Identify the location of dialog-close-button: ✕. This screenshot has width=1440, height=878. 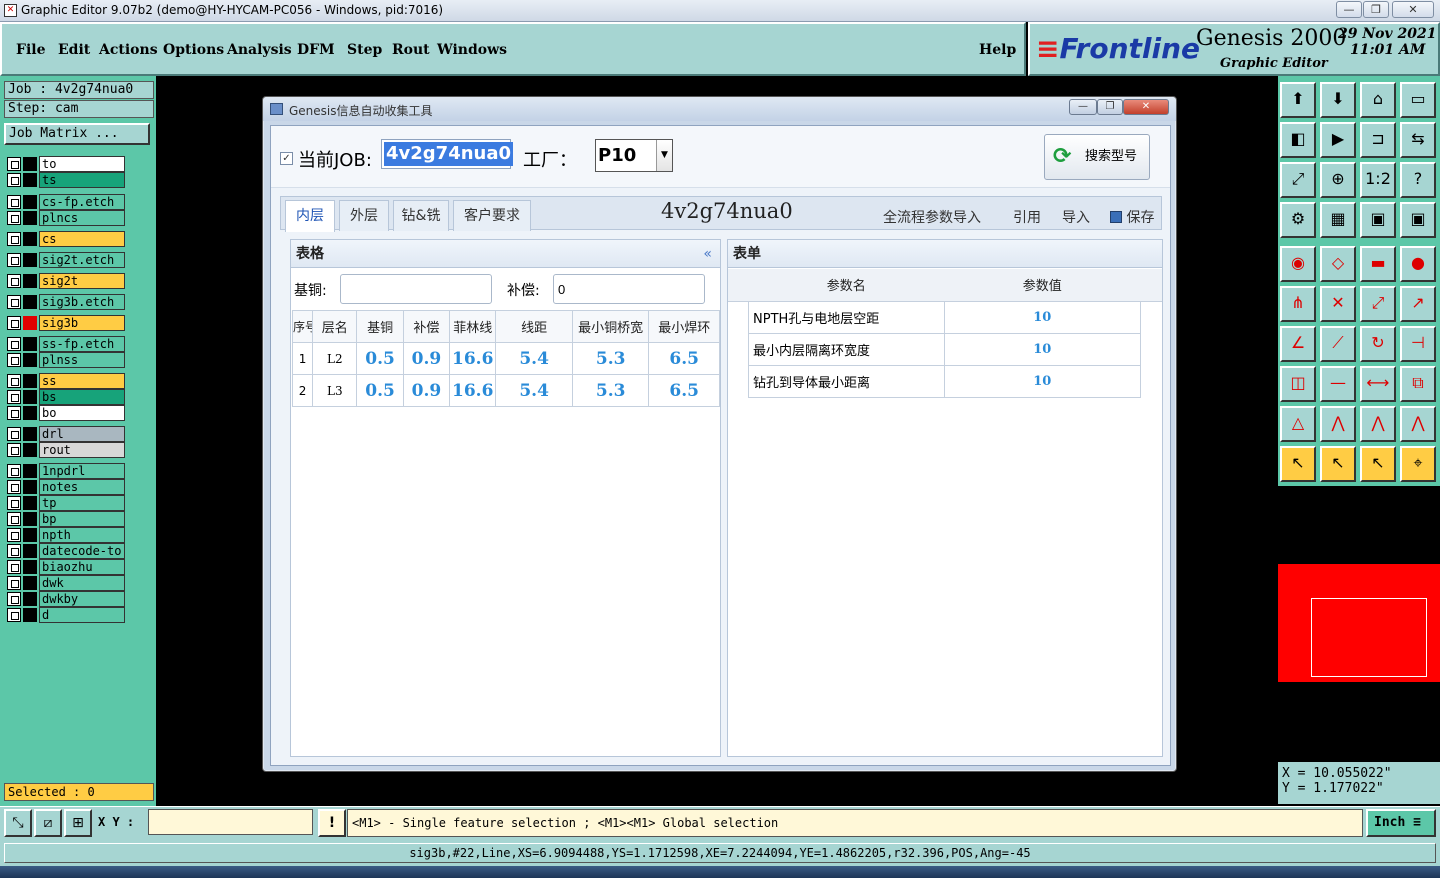
(1146, 107).